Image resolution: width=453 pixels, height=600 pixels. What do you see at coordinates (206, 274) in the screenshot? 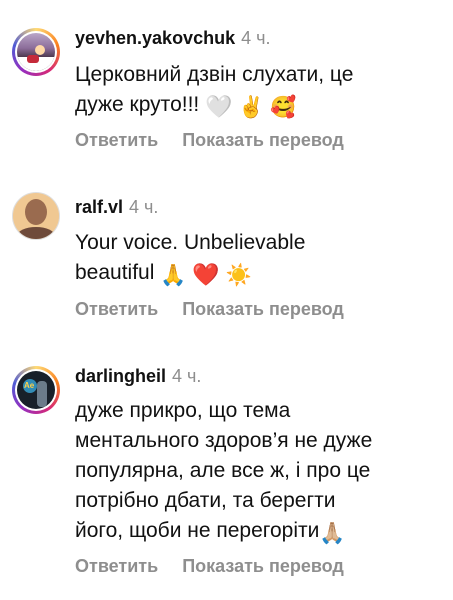
I see `red-heart-icon: ❤️` at bounding box center [206, 274].